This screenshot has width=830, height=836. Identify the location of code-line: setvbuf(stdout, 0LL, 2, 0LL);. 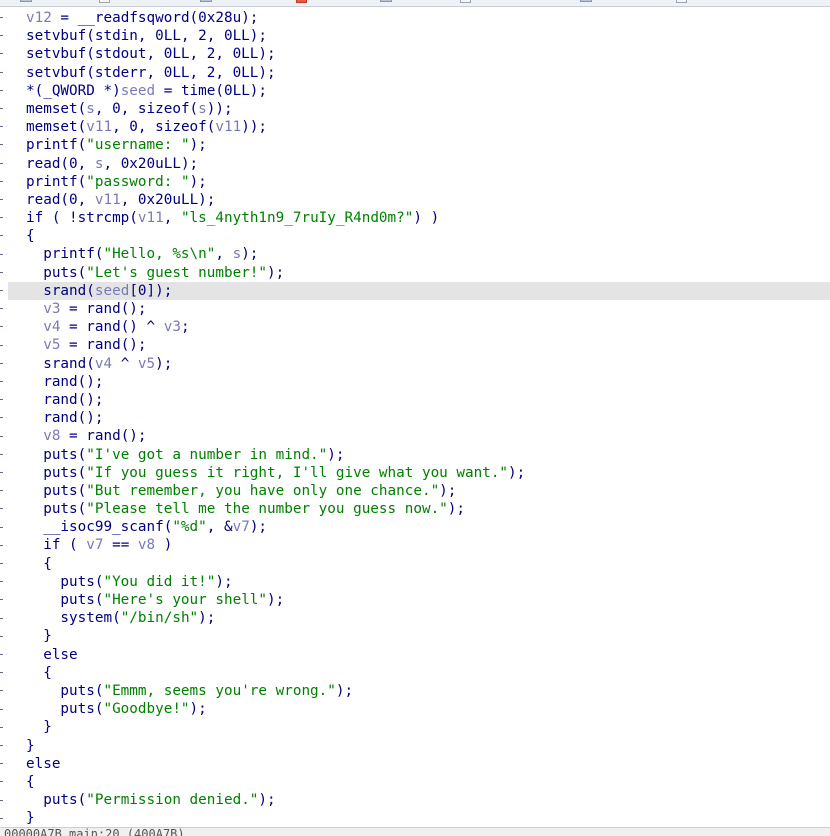
(428, 54).